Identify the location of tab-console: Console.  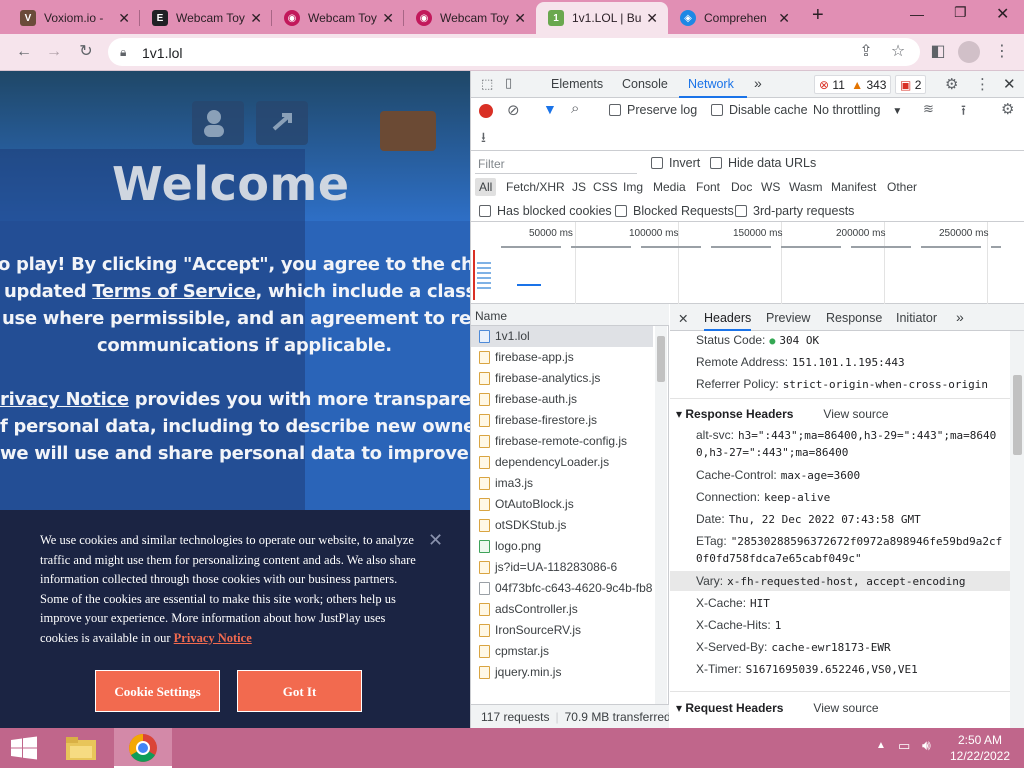
(645, 84).